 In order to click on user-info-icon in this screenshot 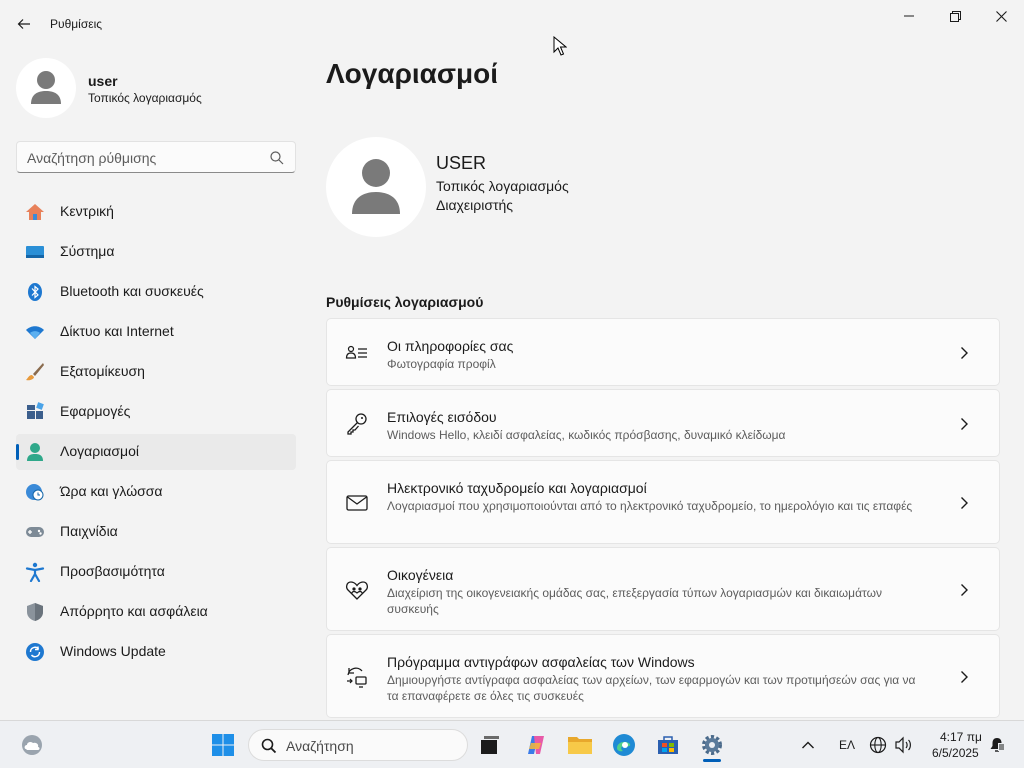, I will do `click(357, 353)`.